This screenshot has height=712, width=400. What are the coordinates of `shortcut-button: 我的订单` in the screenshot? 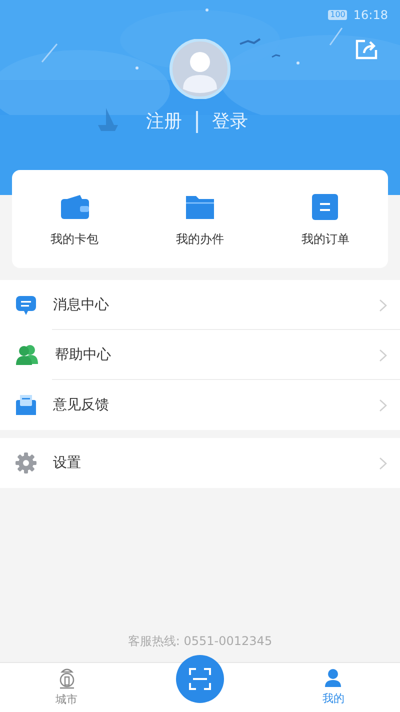 It's located at (325, 219).